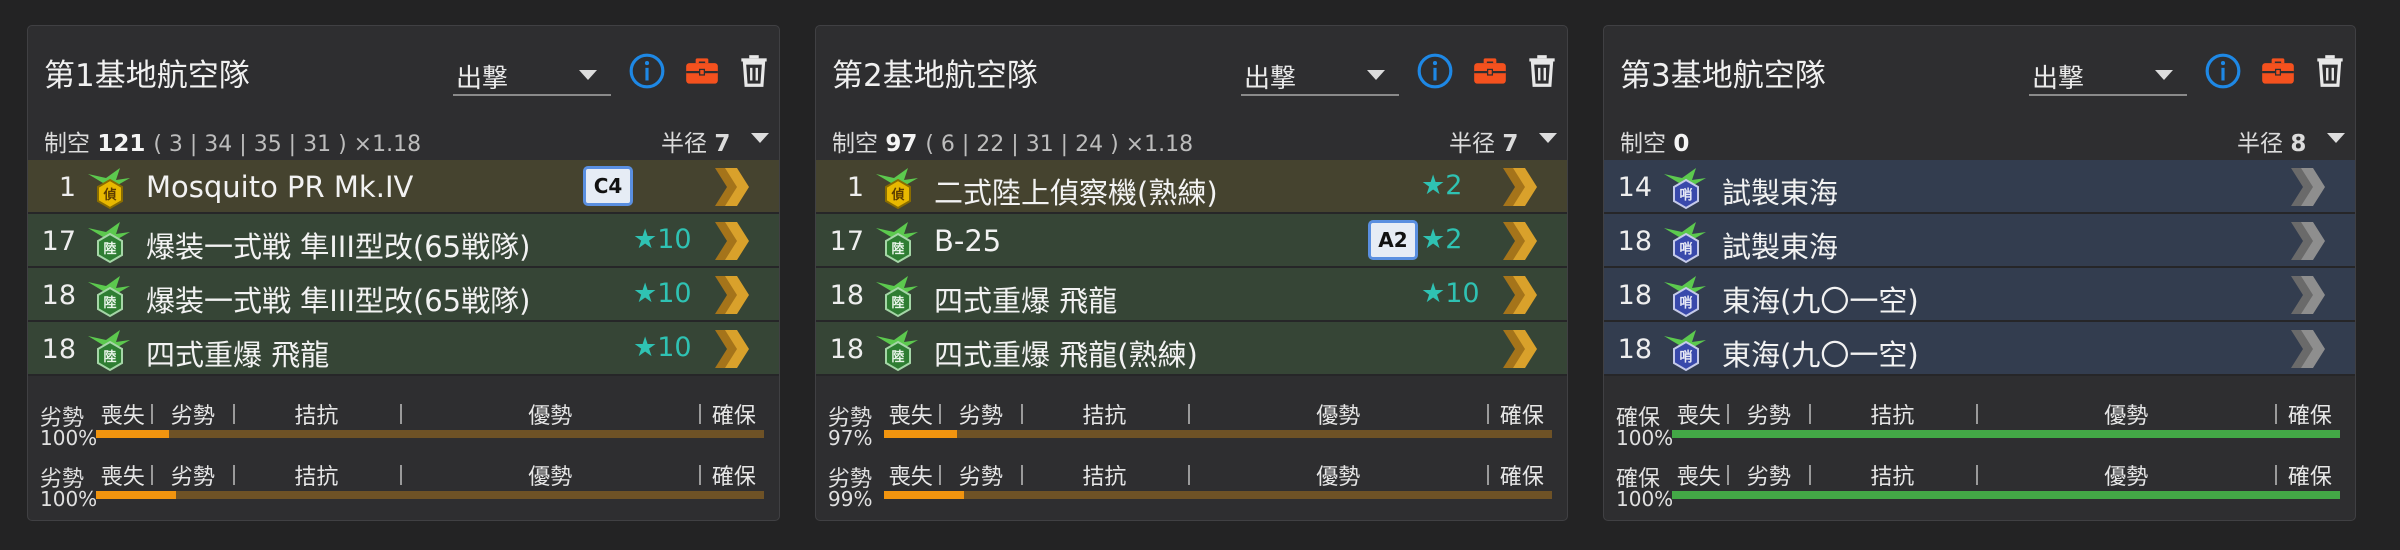 The image size is (2400, 550). I want to click on plane-type-icon: 哨, so click(1686, 188).